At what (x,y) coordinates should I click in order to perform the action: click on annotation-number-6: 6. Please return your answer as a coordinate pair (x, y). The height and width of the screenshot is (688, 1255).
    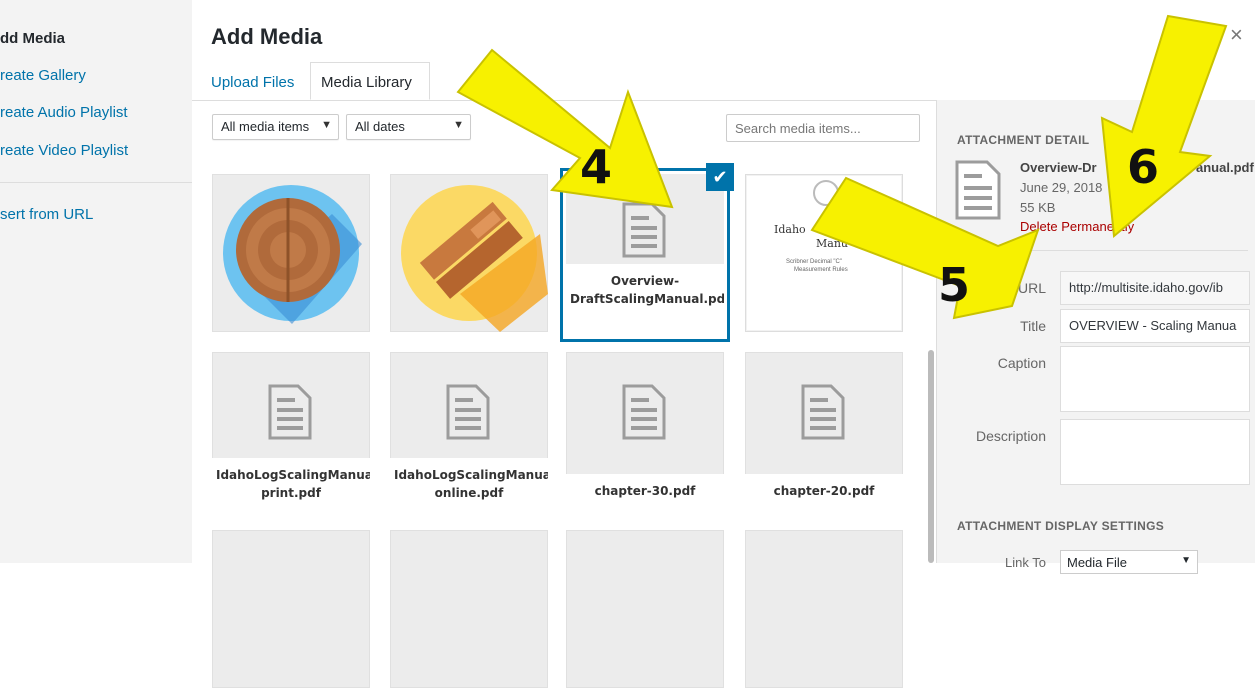
    Looking at the image, I should click on (1143, 167).